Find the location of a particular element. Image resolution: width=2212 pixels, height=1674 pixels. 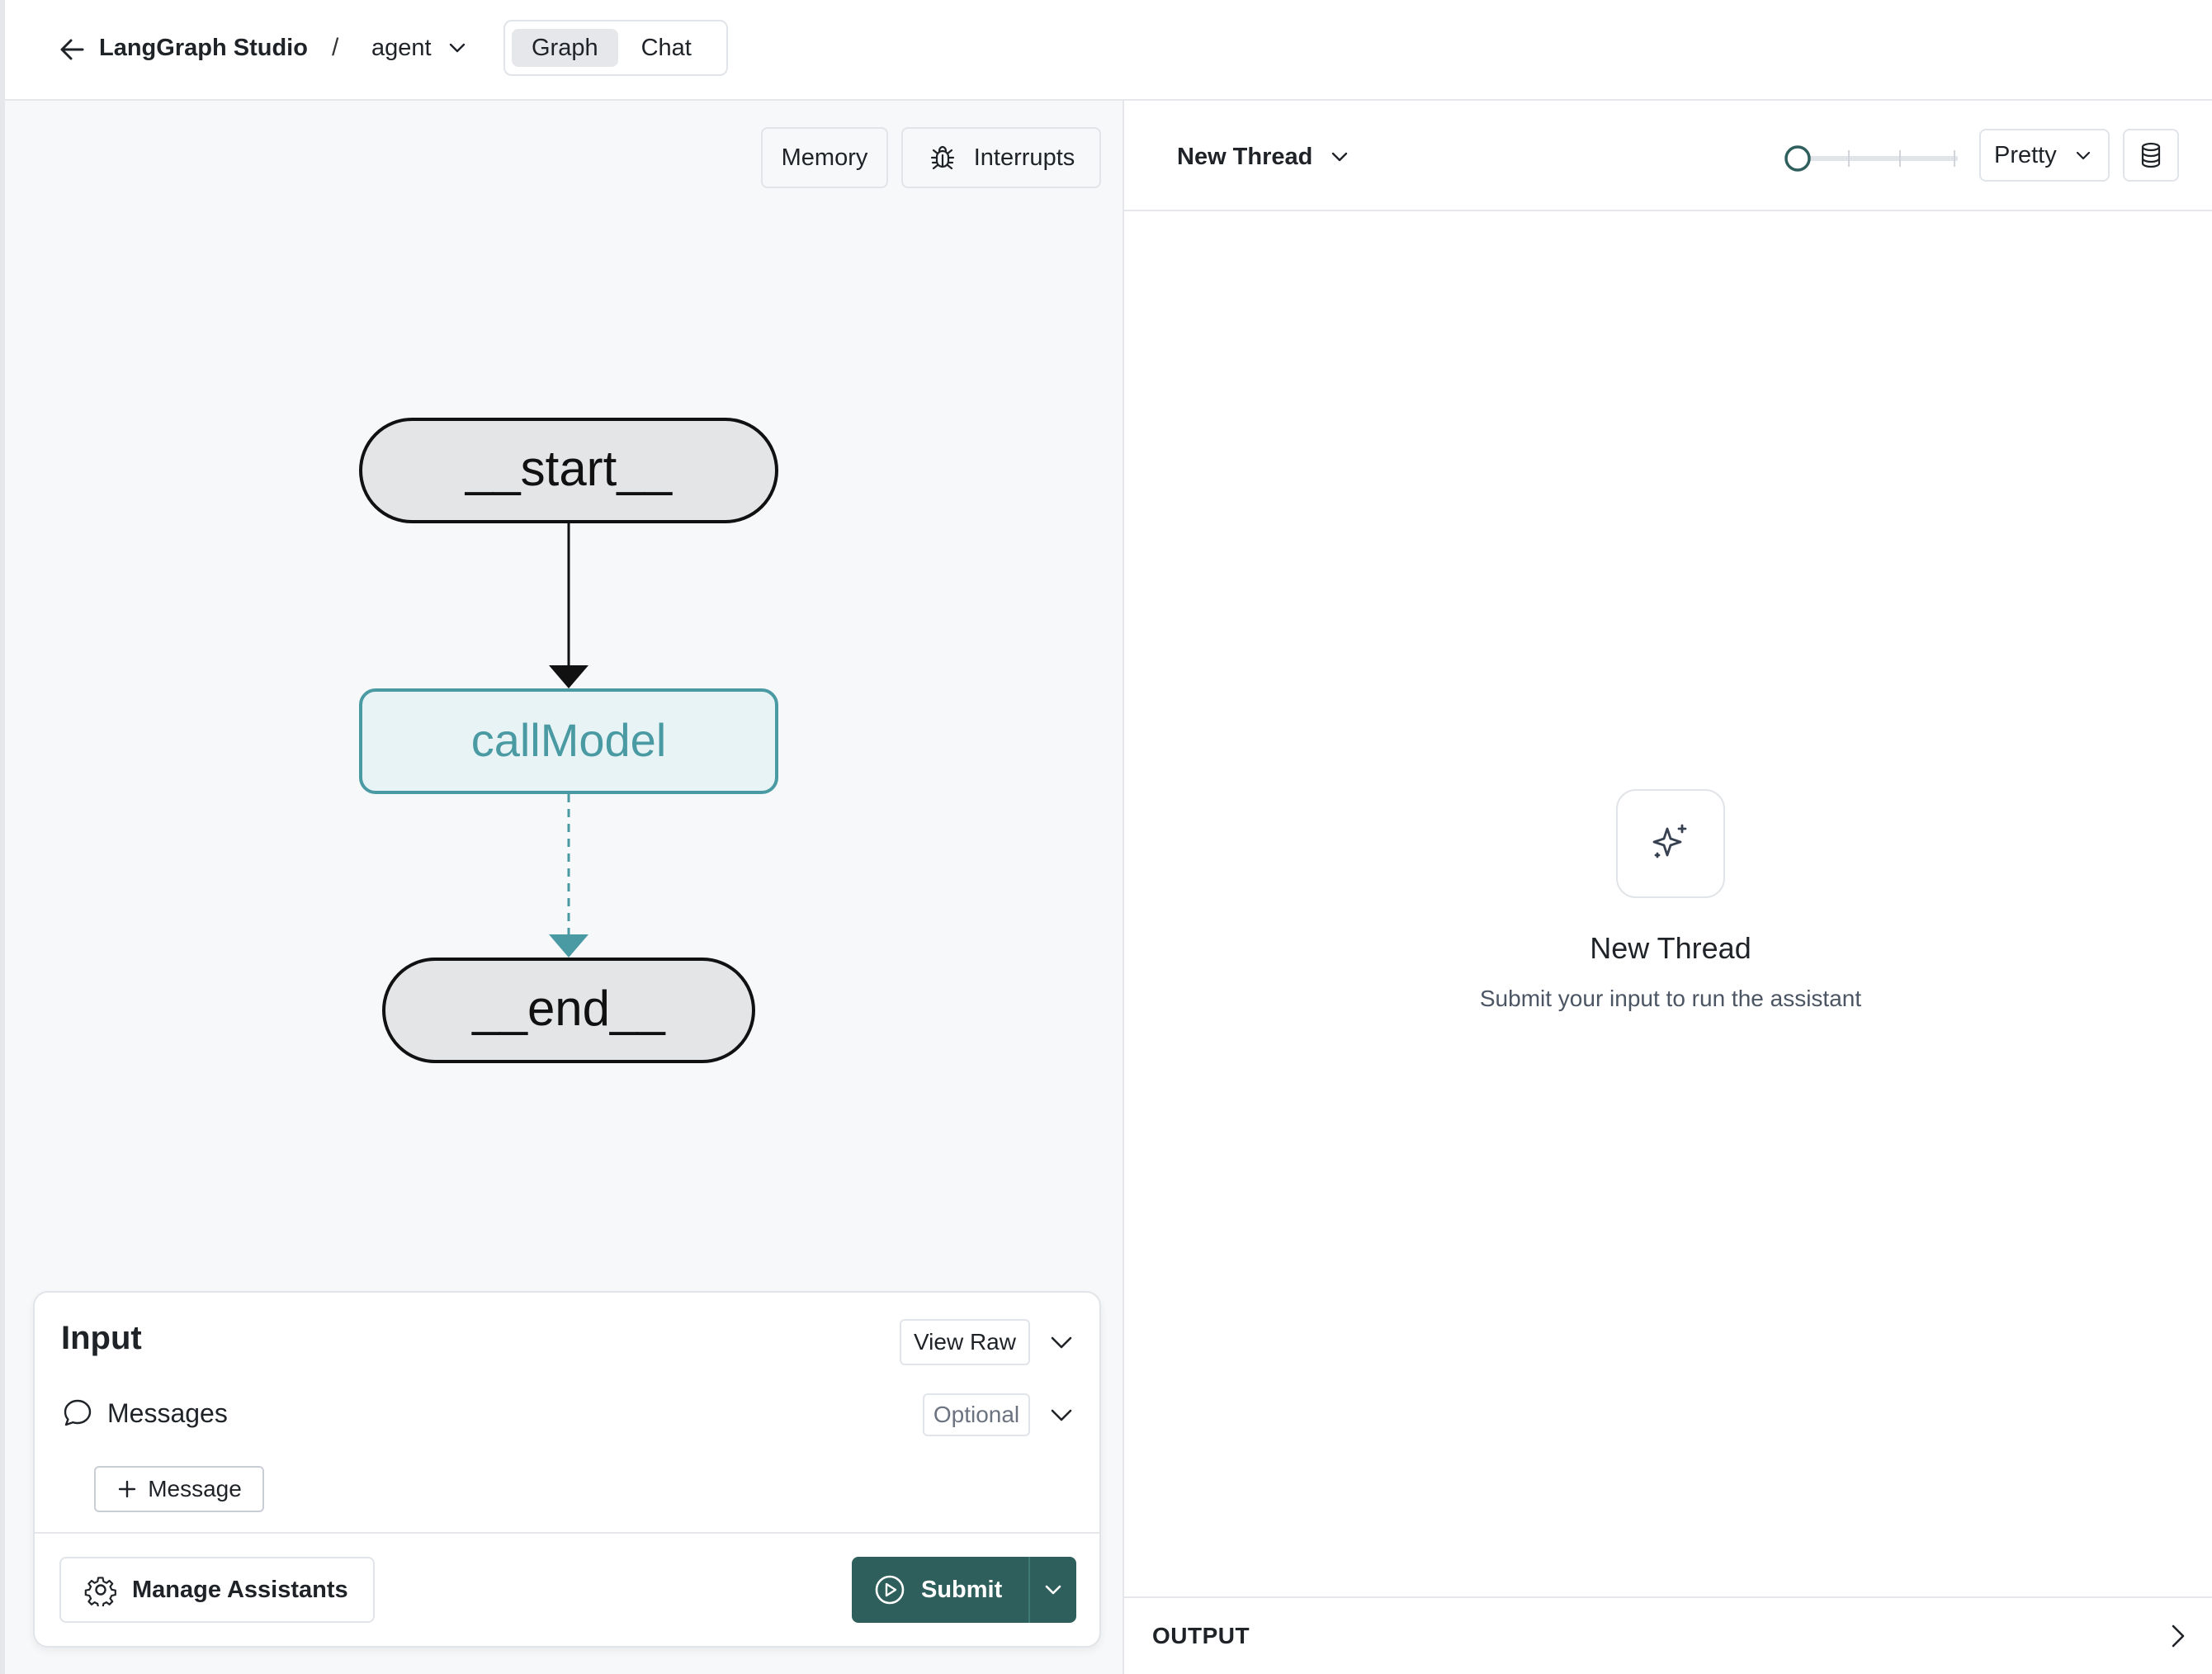

input-collapse-chevron-icon is located at coordinates (1061, 1342).